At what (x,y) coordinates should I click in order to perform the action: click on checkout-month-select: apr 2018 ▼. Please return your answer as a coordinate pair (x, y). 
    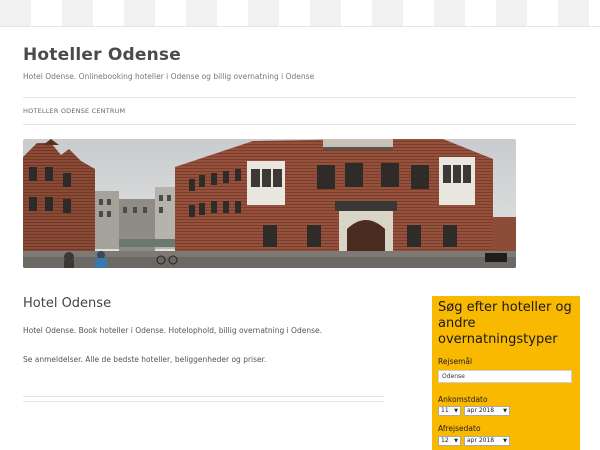
    Looking at the image, I should click on (487, 441).